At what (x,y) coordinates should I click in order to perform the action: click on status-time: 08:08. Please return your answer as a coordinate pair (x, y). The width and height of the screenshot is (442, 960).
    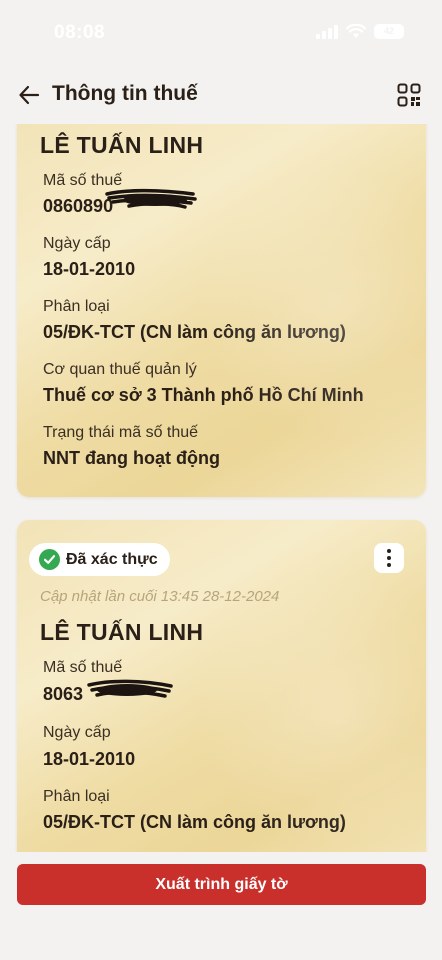
    Looking at the image, I should click on (80, 32).